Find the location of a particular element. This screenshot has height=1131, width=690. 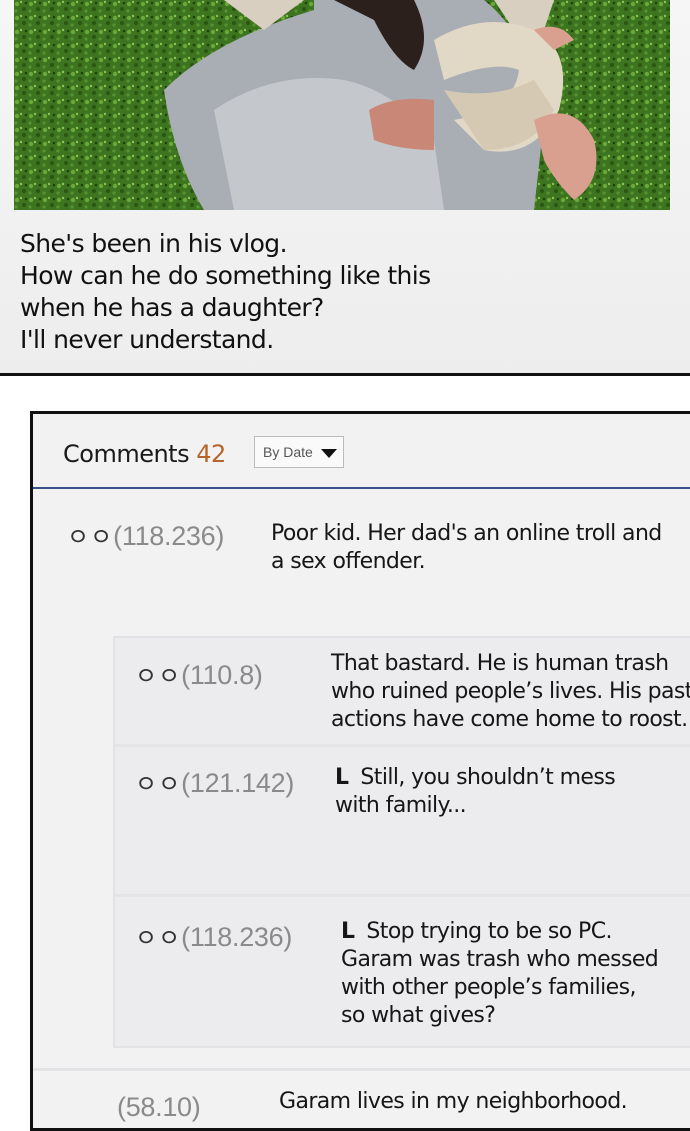

comment-line: Garam lives in my neighborhood. is located at coordinates (453, 1101).